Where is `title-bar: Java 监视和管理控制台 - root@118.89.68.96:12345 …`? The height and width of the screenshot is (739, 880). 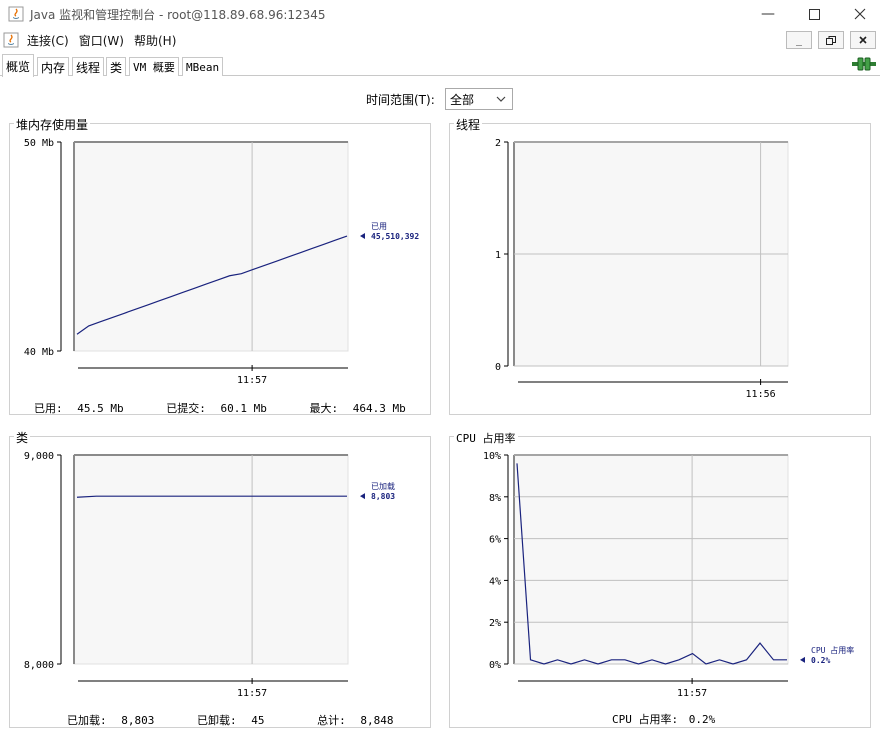
title-bar: Java 监视和管理控制台 - root@118.89.68.96:12345 … is located at coordinates (440, 14).